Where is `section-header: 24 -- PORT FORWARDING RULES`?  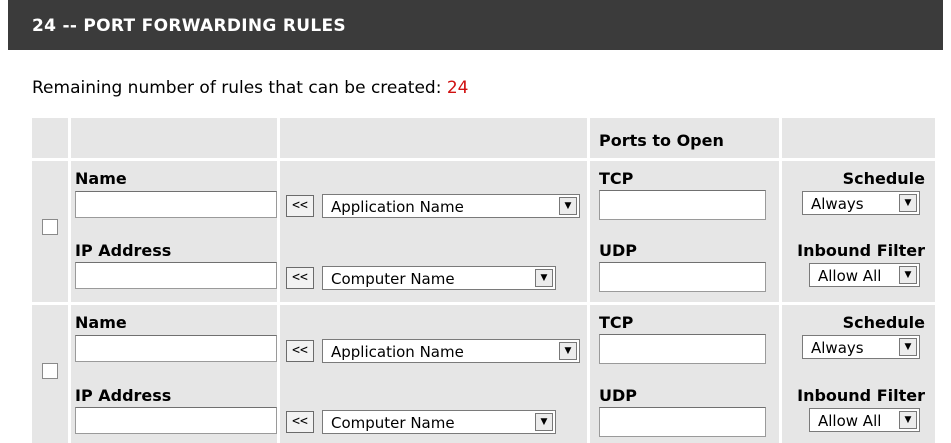 section-header: 24 -- PORT FORWARDING RULES is located at coordinates (475, 25).